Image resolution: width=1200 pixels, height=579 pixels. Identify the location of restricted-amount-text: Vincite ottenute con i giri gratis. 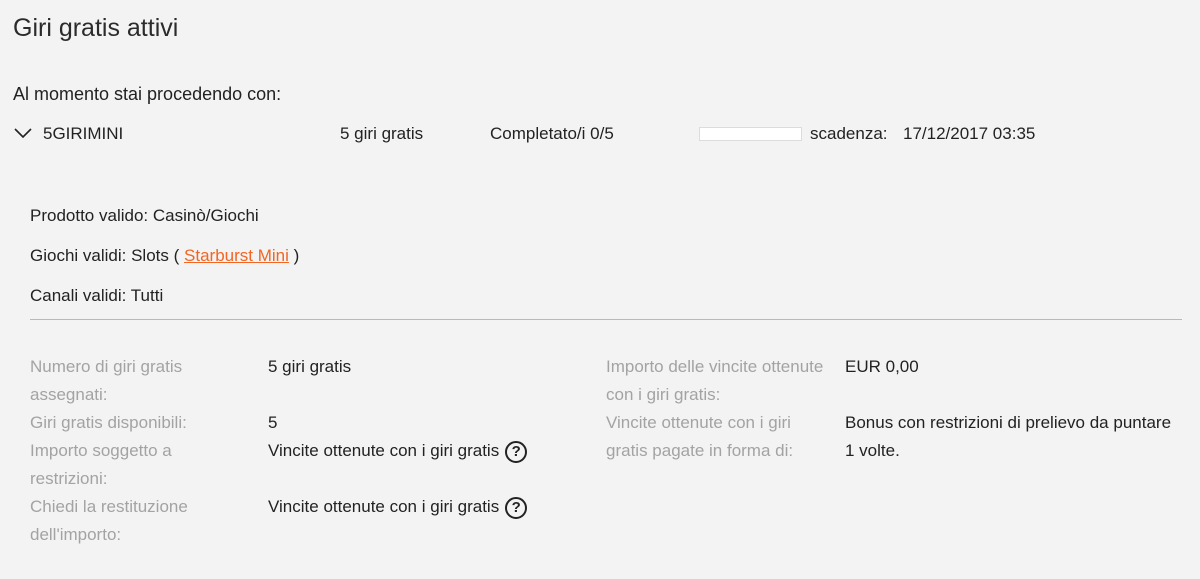
(384, 450).